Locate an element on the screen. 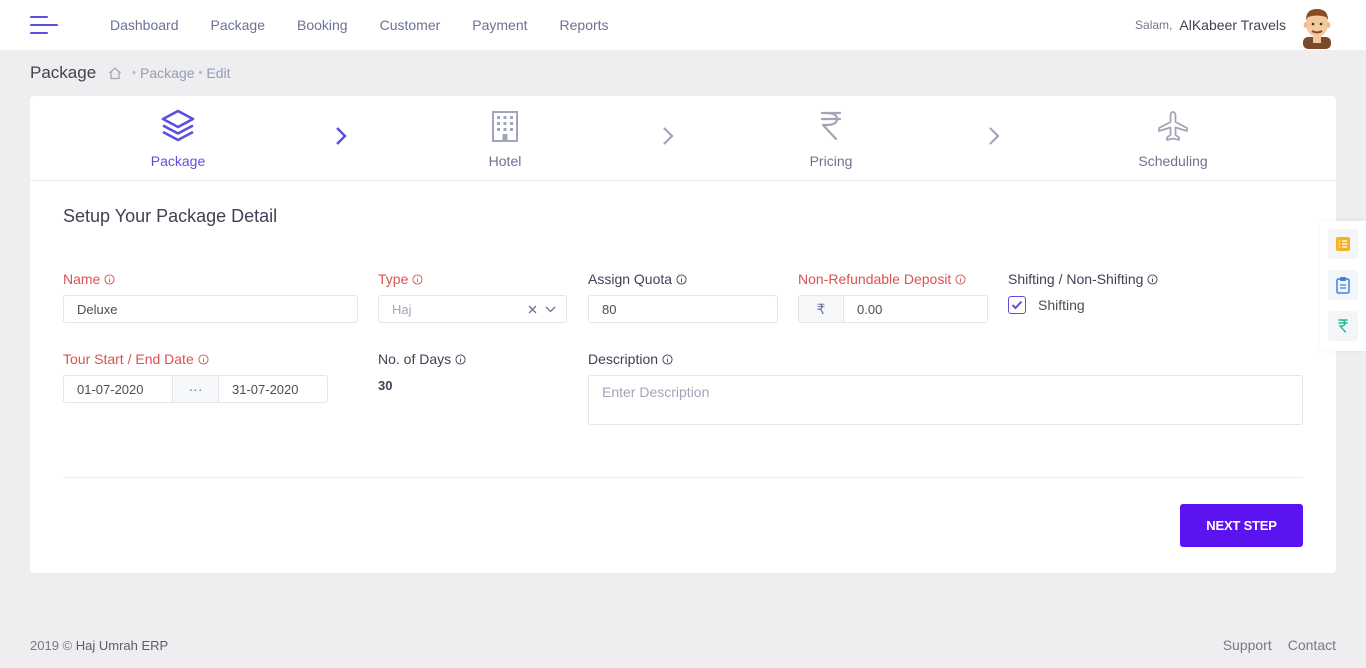 This screenshot has height=668, width=1366. start-date-input: 01-07-2020 is located at coordinates (118, 389).